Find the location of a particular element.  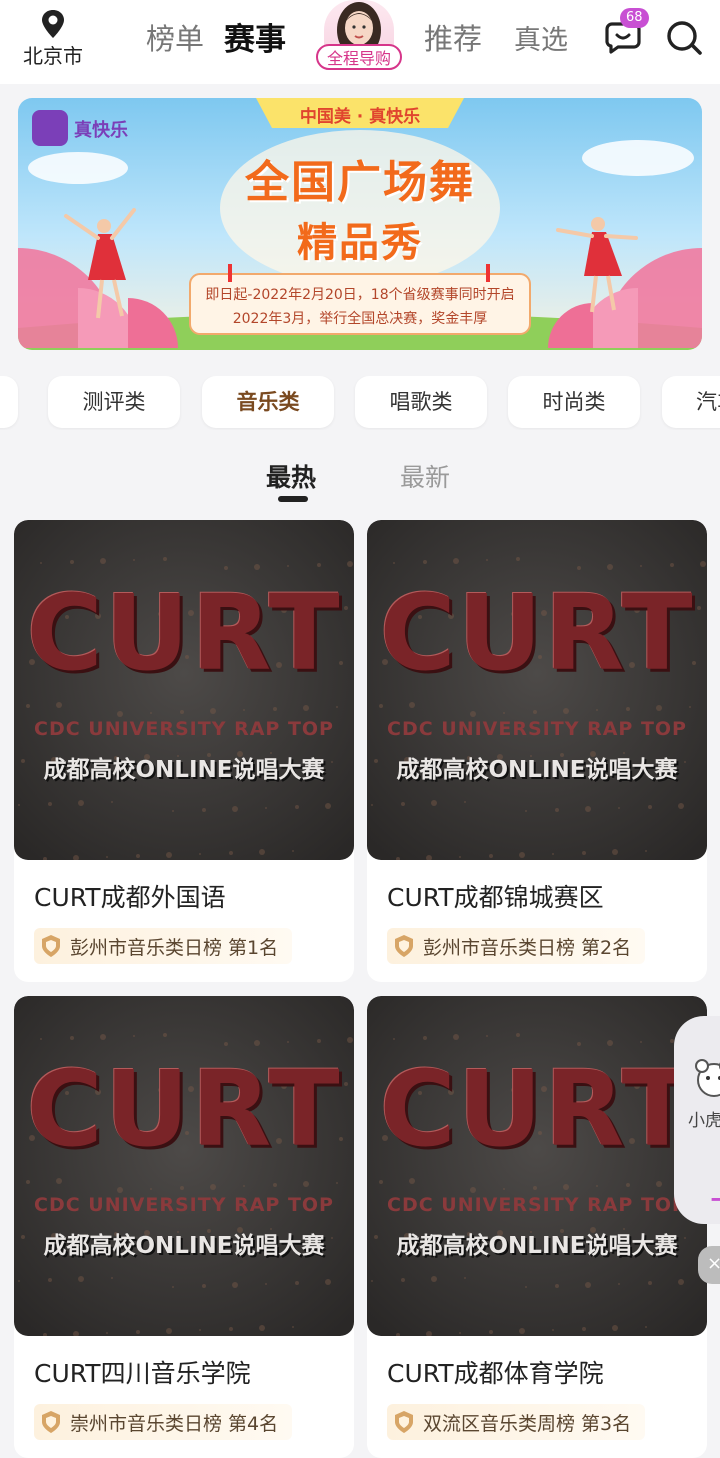

sort-tab-indicator is located at coordinates (293, 499).